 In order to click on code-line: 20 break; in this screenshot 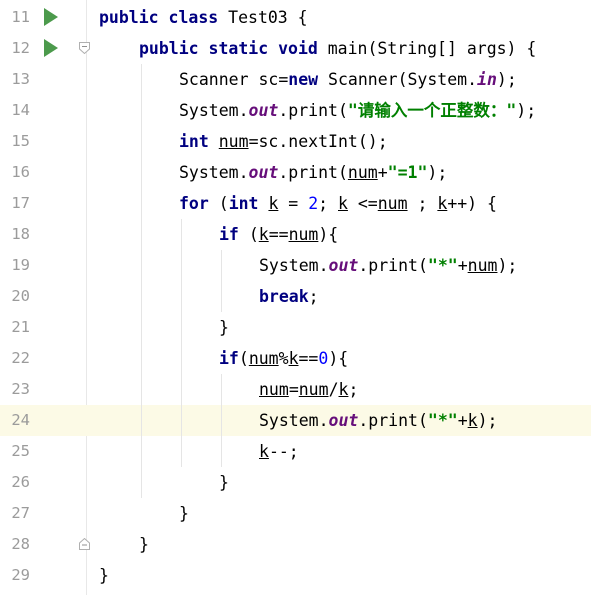, I will do `click(295, 296)`.